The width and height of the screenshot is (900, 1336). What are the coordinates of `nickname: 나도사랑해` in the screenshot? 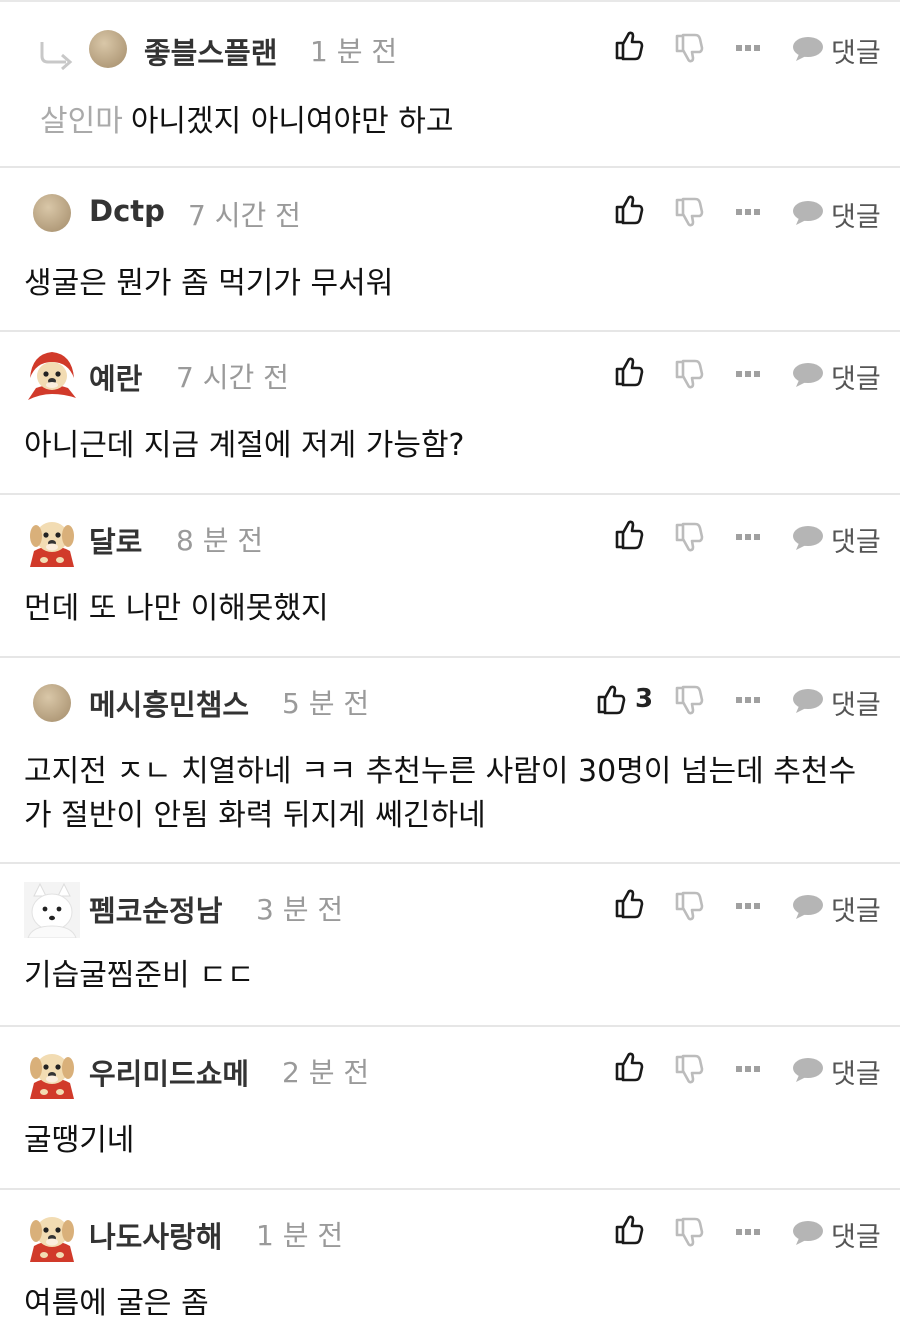 It's located at (155, 1235).